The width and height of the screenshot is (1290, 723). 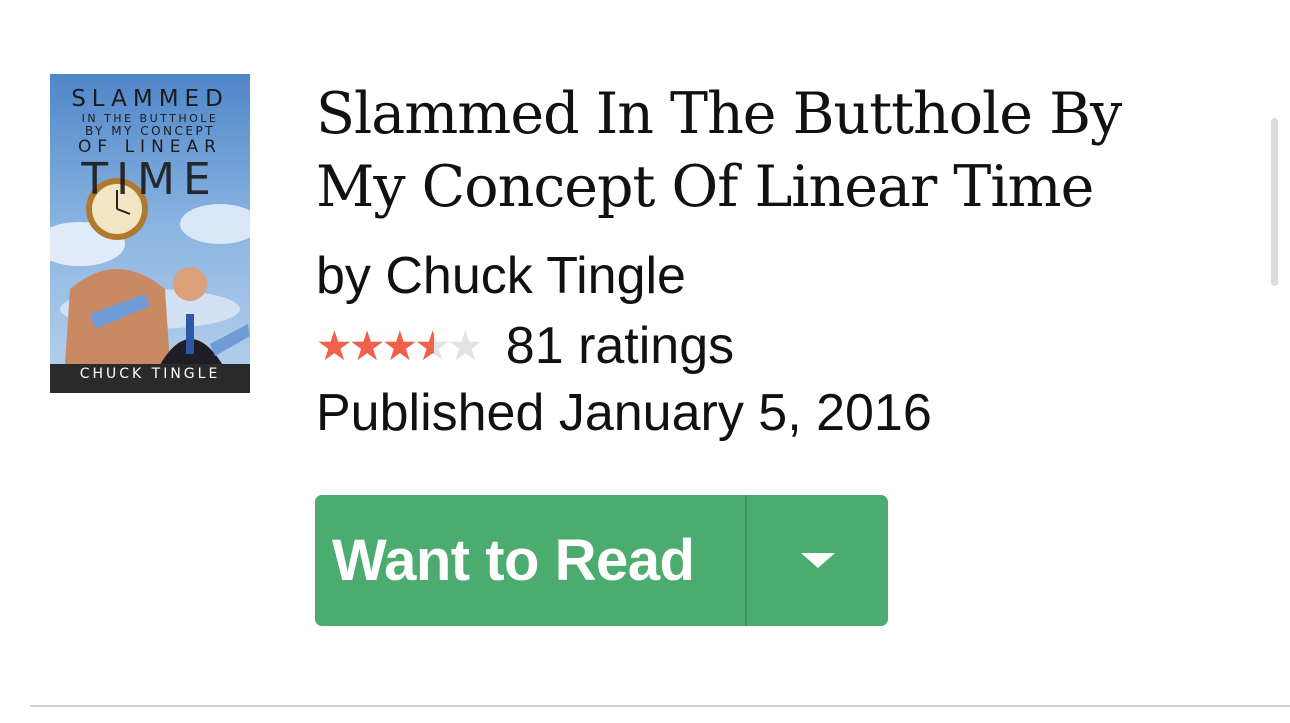 I want to click on ratings-count: 81 ratings, so click(x=620, y=346).